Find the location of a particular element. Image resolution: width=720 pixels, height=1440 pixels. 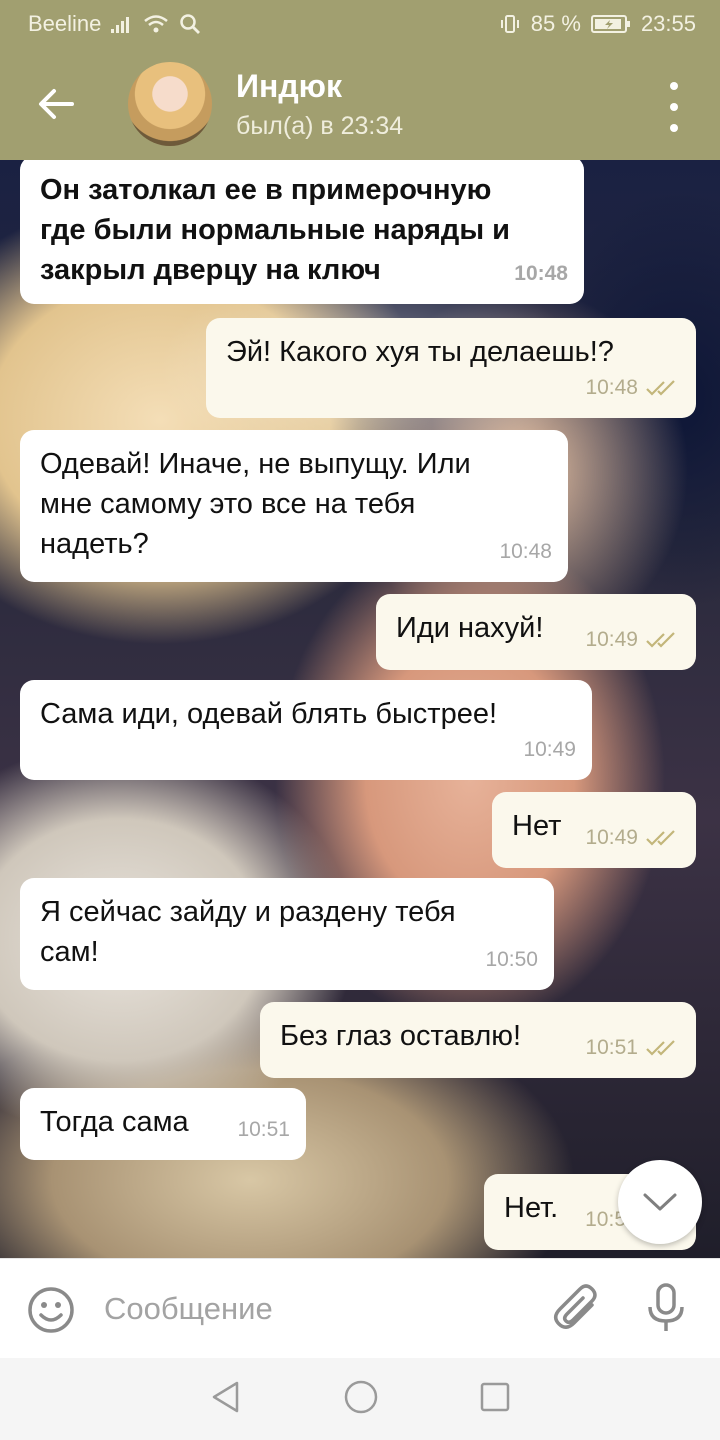

message-bubble-outgoing: Эй! Какого хуя ты делаешь!? 10:48 is located at coordinates (451, 368).